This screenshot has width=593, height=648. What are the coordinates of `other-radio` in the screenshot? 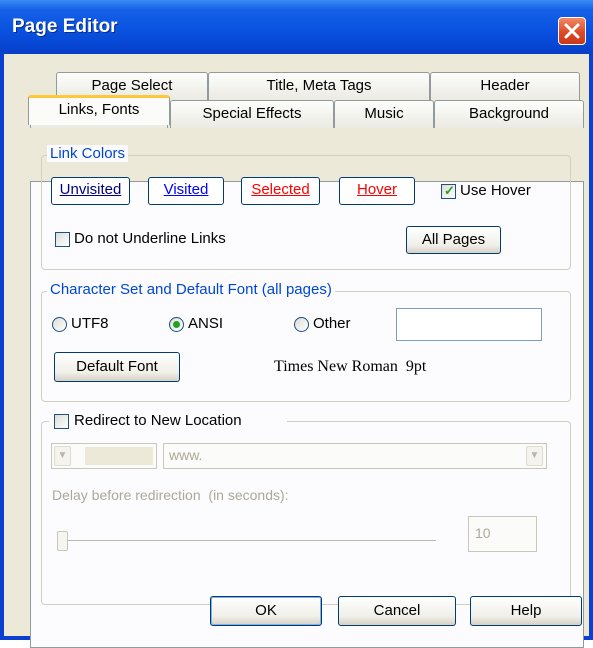 It's located at (301, 324).